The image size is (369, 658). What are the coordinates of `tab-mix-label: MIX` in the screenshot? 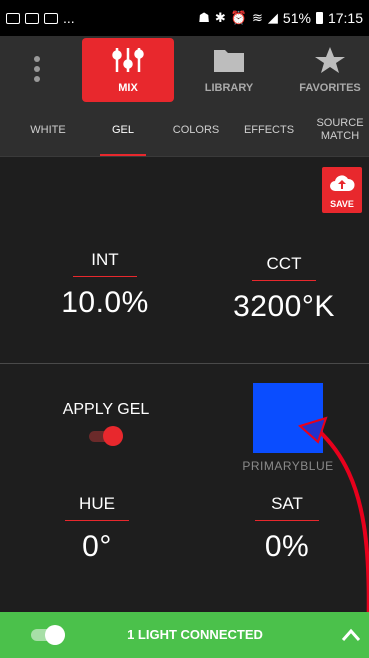 It's located at (128, 88).